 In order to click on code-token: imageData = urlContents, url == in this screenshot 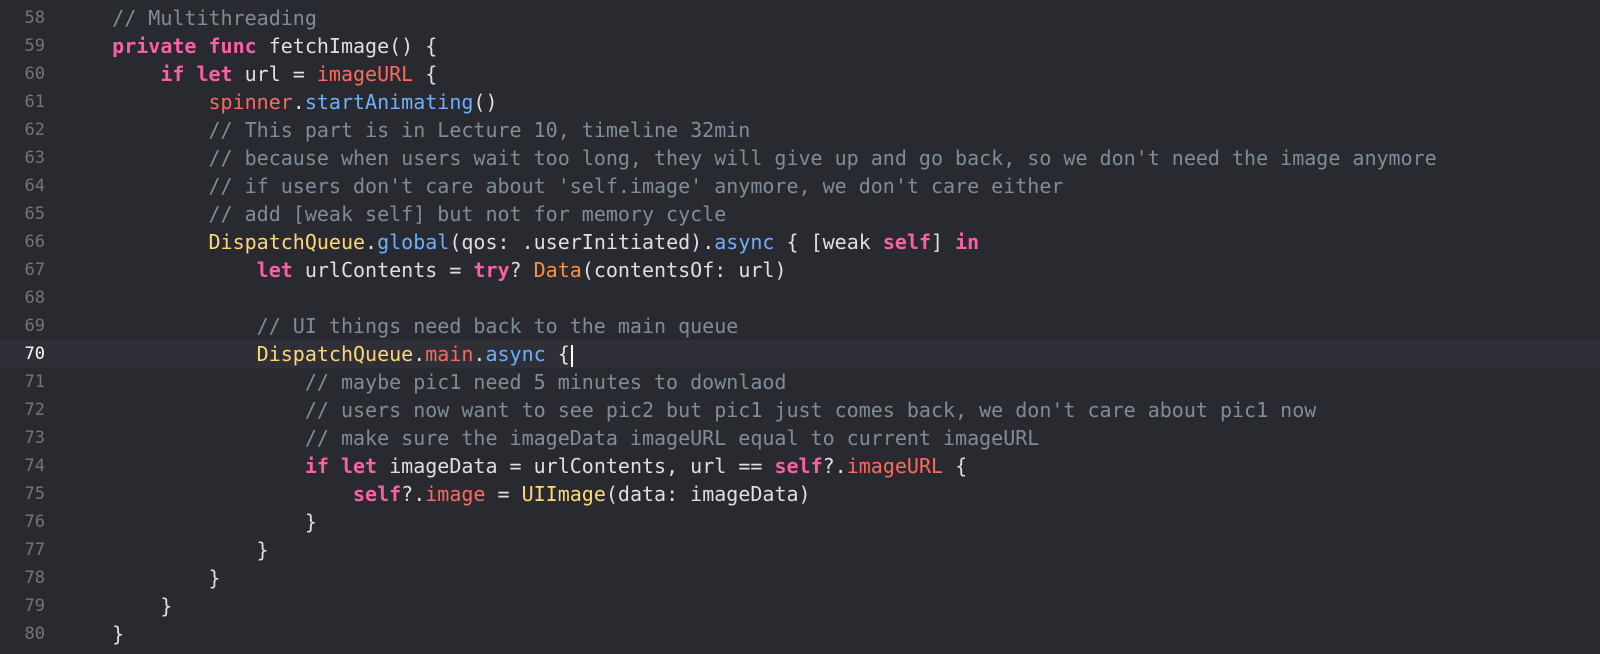, I will do `click(576, 466)`.